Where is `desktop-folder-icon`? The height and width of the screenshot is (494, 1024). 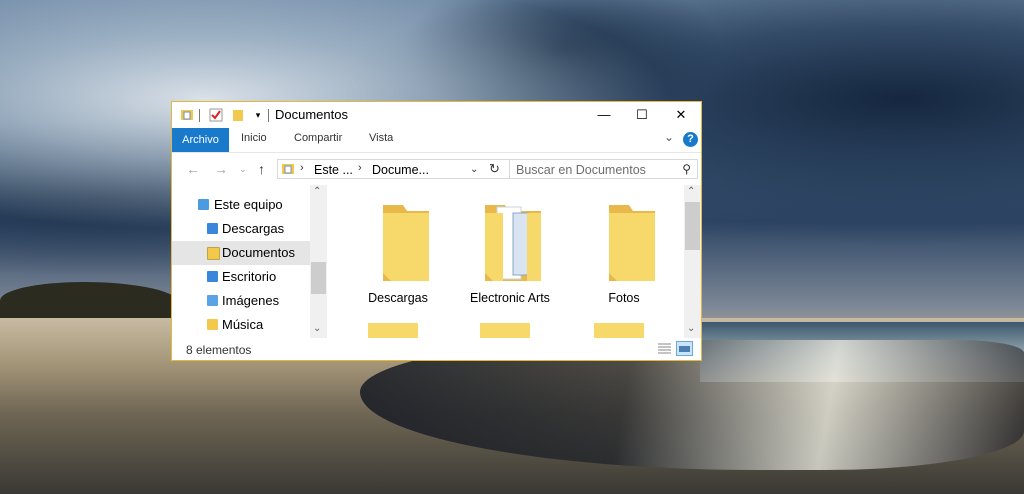 desktop-folder-icon is located at coordinates (212, 276).